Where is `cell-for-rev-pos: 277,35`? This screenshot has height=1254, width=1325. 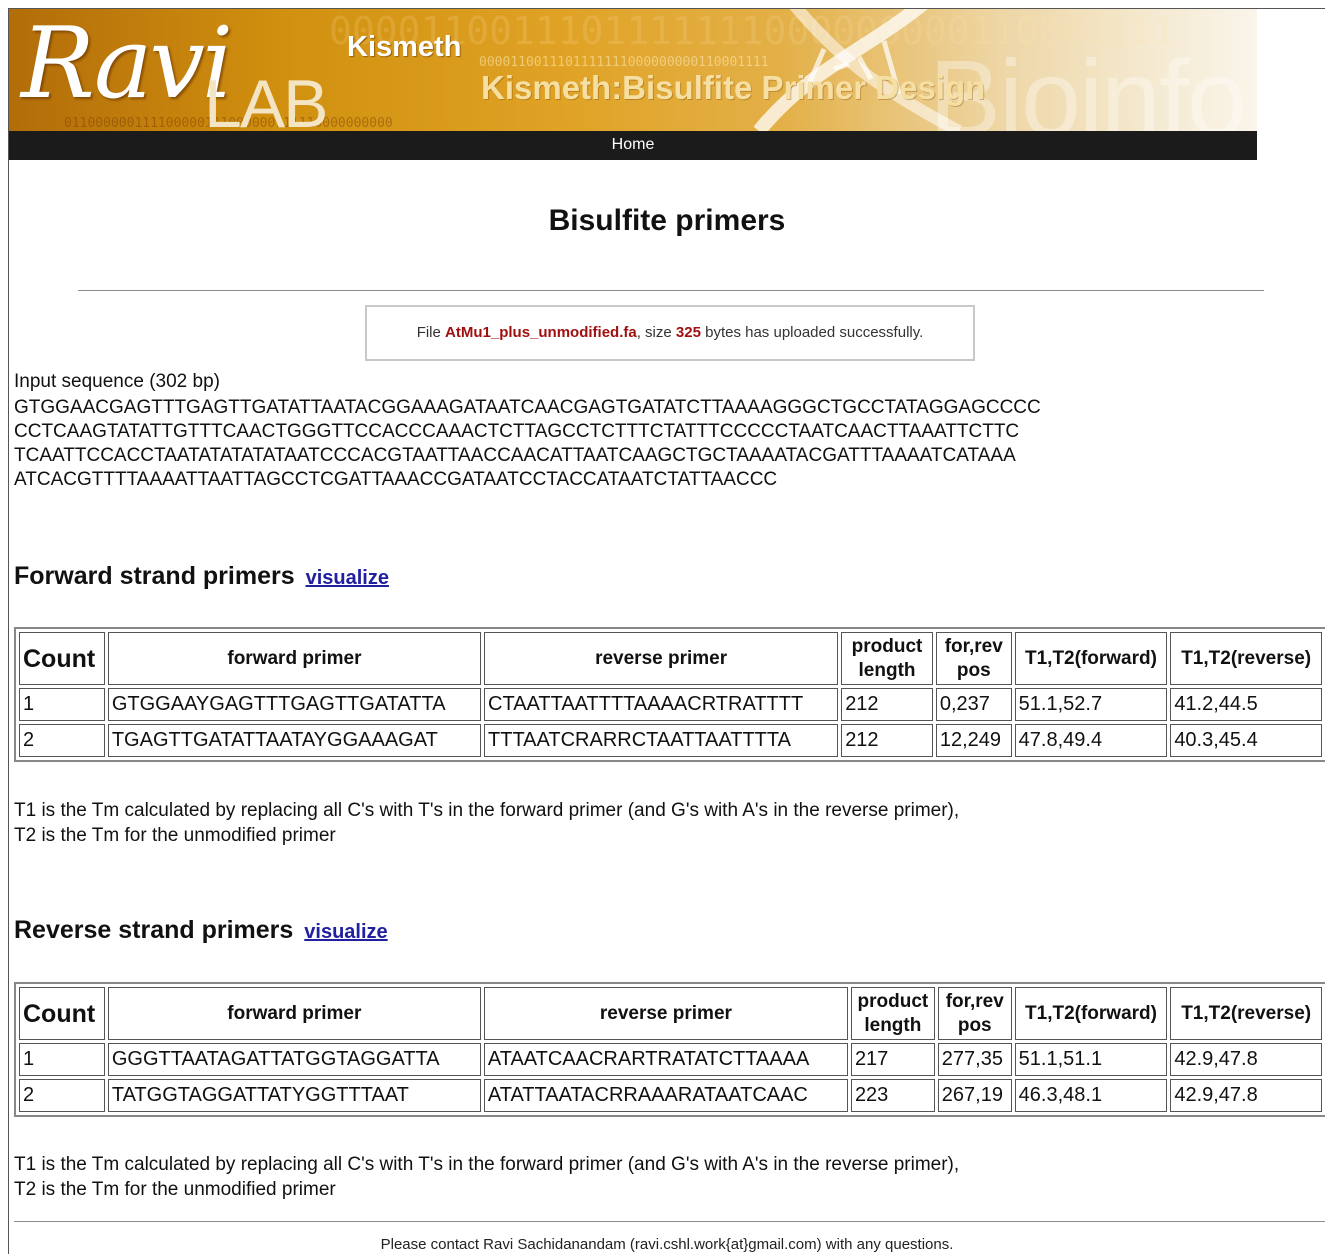 cell-for-rev-pos: 277,35 is located at coordinates (974, 1059).